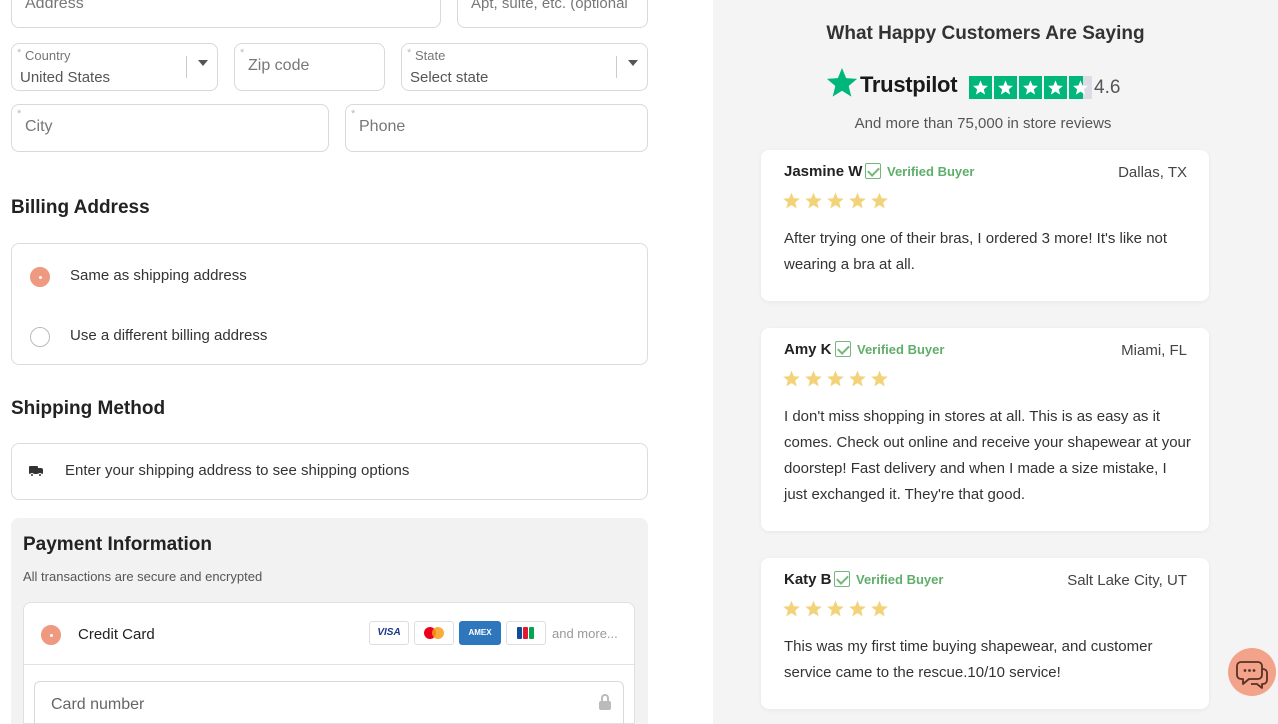 The image size is (1278, 724). What do you see at coordinates (54, 6) in the screenshot?
I see `address-placeholder: Address` at bounding box center [54, 6].